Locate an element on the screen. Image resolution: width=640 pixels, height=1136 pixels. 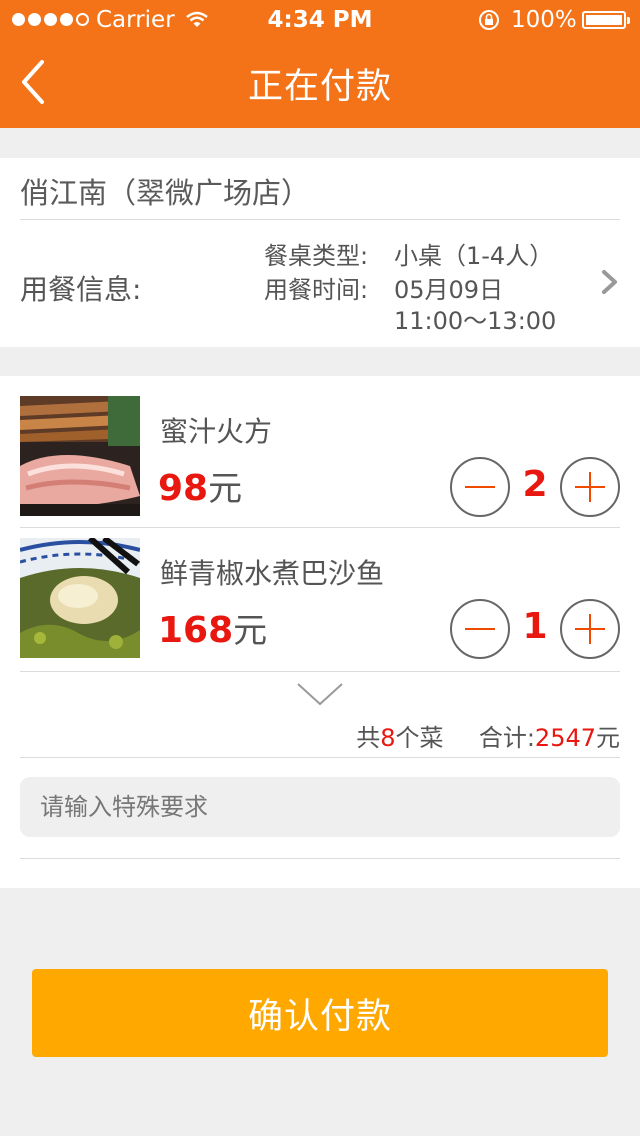
header-bar: Carrier 4:34 PM 100% 正在付款 is located at coordinates (320, 64).